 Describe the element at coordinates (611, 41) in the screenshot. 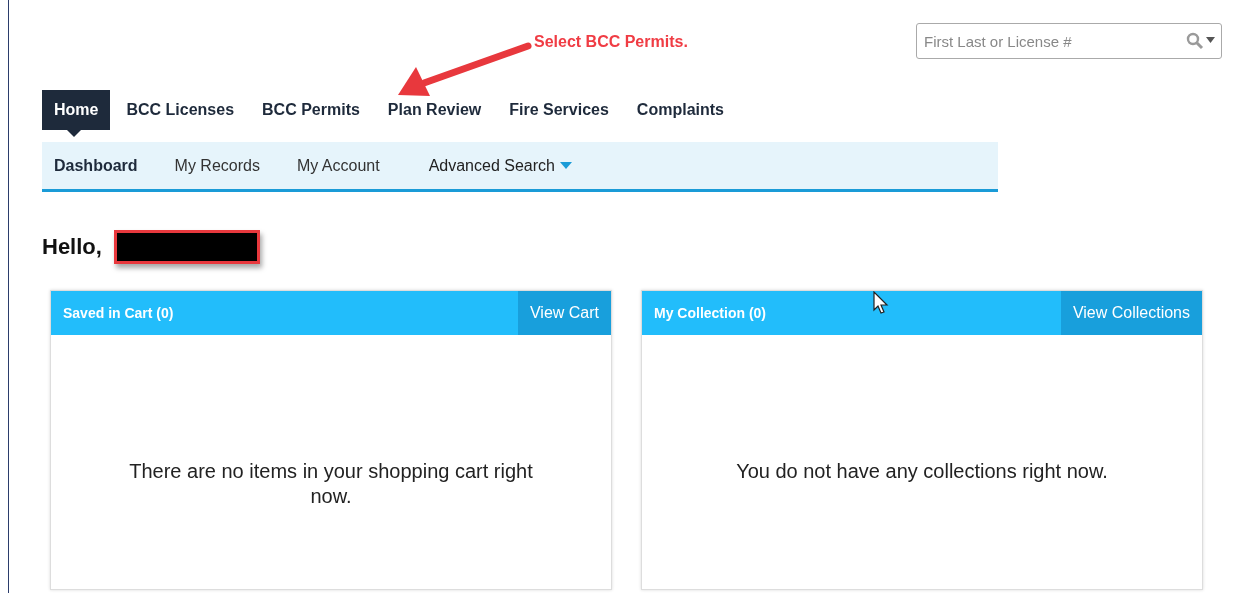

I see `annotation-text: Select BCC Permits.` at that location.